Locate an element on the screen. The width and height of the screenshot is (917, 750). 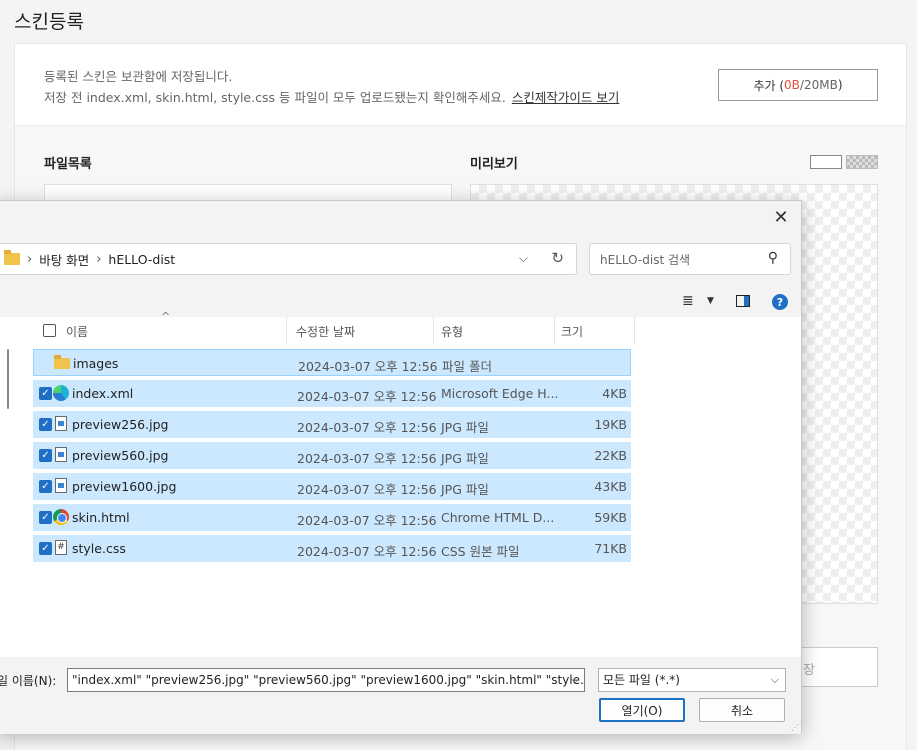
column-header-name: 이름 is located at coordinates (77, 331).